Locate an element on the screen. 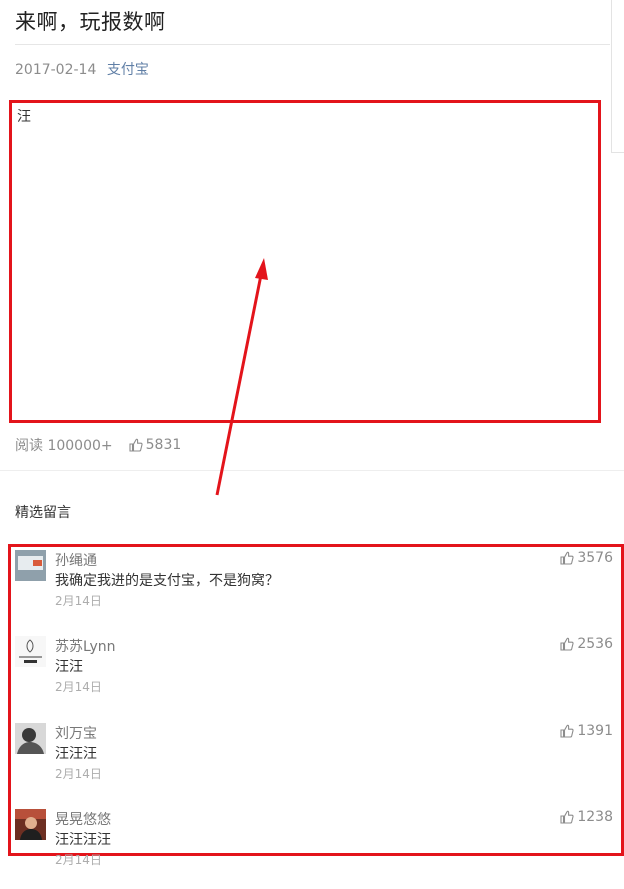 The width and height of the screenshot is (624, 889). article-meta: 2017-02-14 支付宝 is located at coordinates (82, 69).